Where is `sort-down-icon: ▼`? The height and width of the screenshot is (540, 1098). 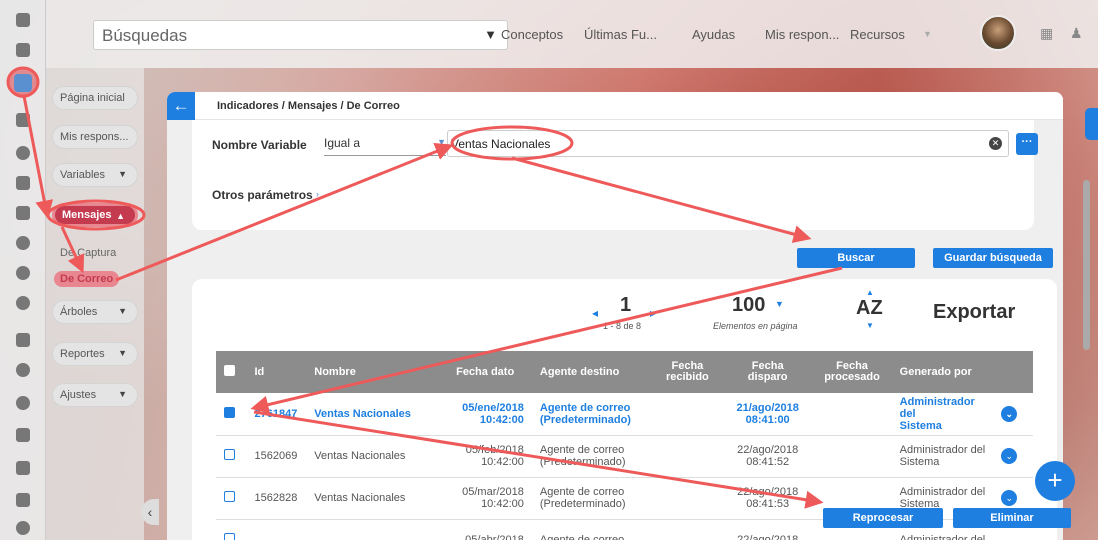 sort-down-icon: ▼ is located at coordinates (870, 325).